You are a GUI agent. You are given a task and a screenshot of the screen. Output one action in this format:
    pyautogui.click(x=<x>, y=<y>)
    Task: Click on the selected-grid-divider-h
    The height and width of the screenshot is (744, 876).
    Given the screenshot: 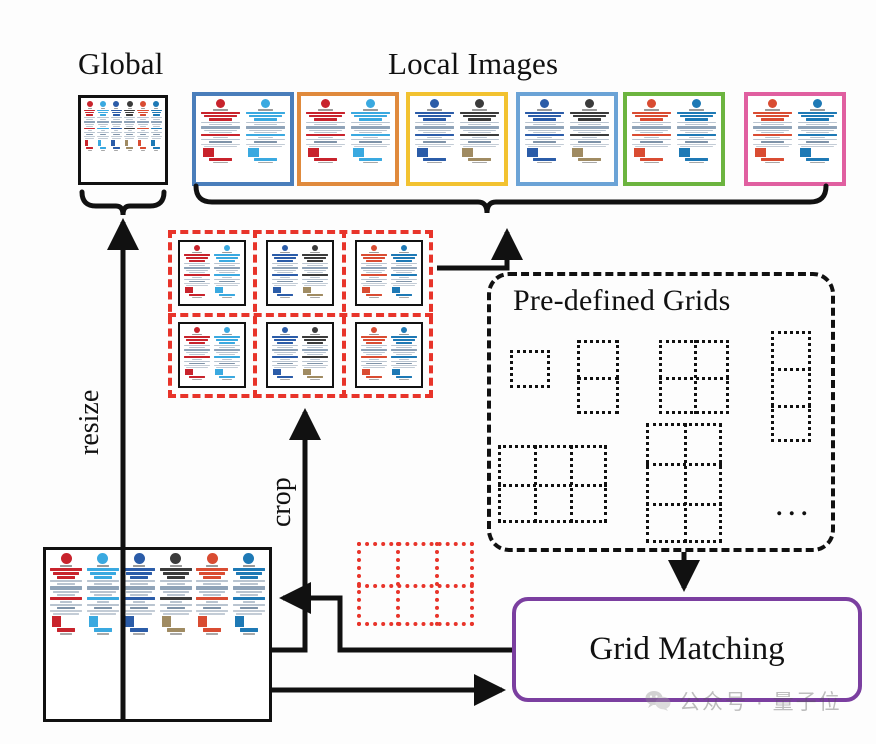 What is the action you would take?
    pyautogui.click(x=415, y=586)
    